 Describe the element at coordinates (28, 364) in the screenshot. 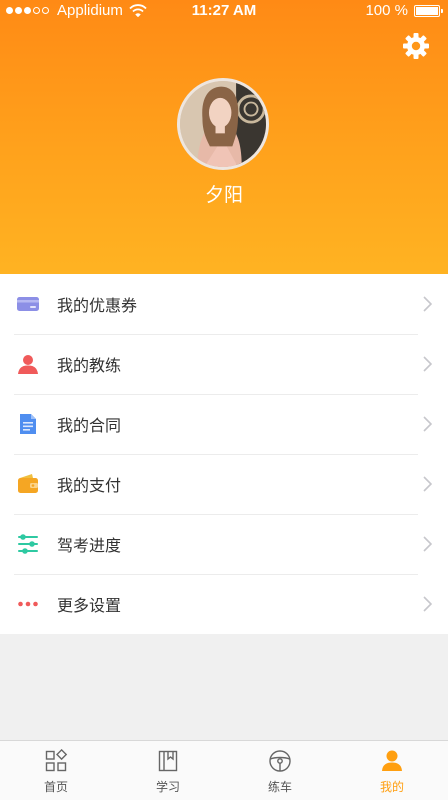

I see `coach-icon` at that location.